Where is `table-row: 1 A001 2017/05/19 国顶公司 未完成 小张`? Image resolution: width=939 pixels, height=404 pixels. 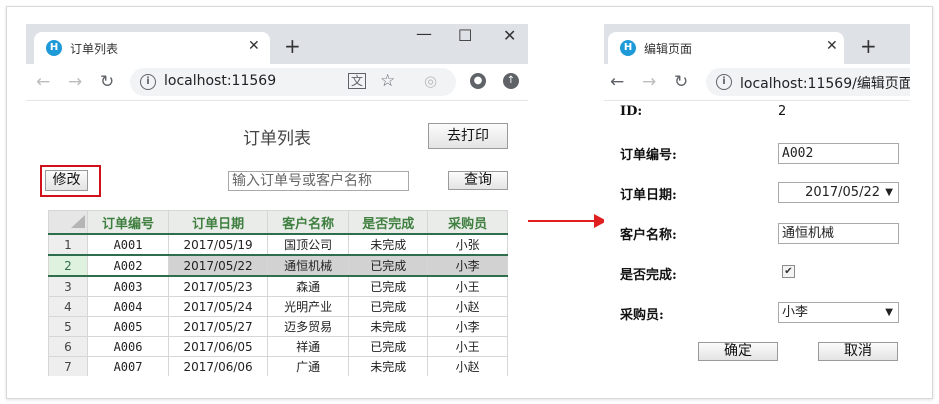 table-row: 1 A001 2017/05/19 国顶公司 未完成 小张 is located at coordinates (278, 244).